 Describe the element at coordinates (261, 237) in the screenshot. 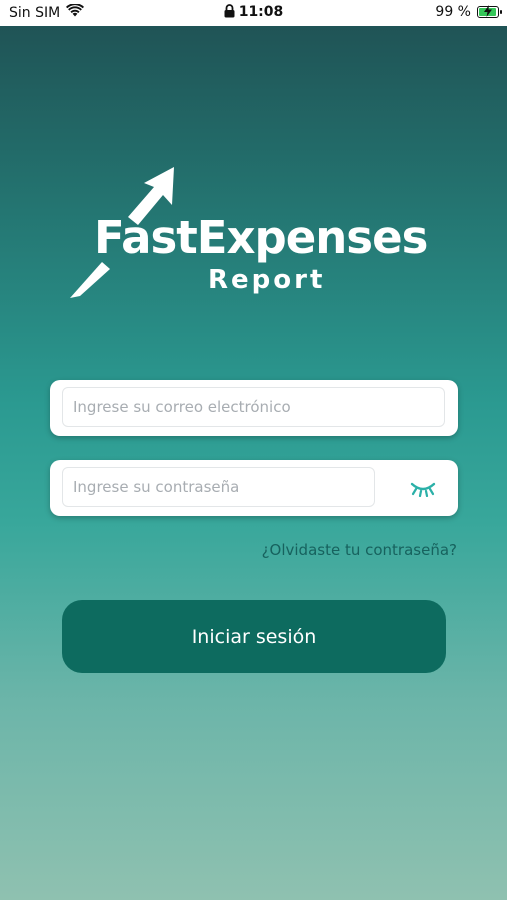

I see `logo-title: FastExpenses` at that location.